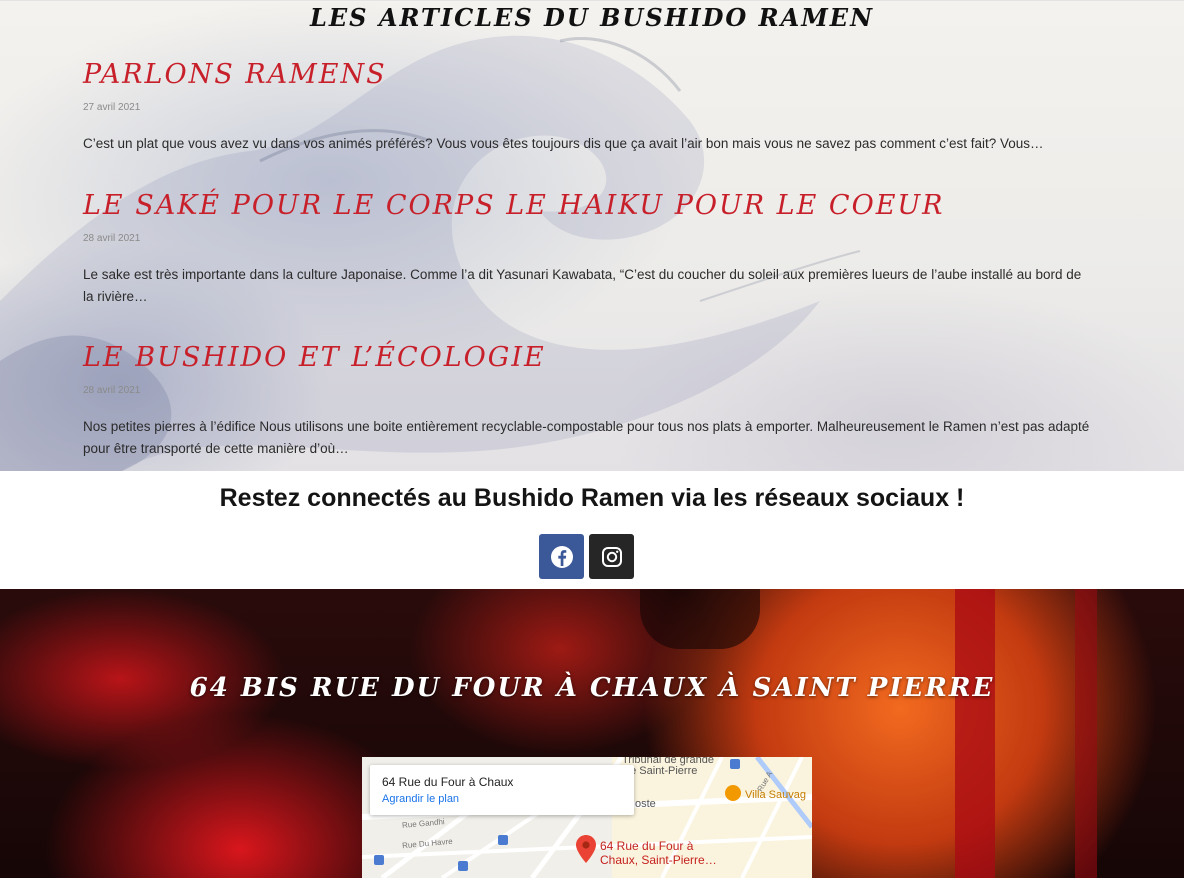 Image resolution: width=1184 pixels, height=878 pixels. I want to click on facebook-button, so click(561, 556).